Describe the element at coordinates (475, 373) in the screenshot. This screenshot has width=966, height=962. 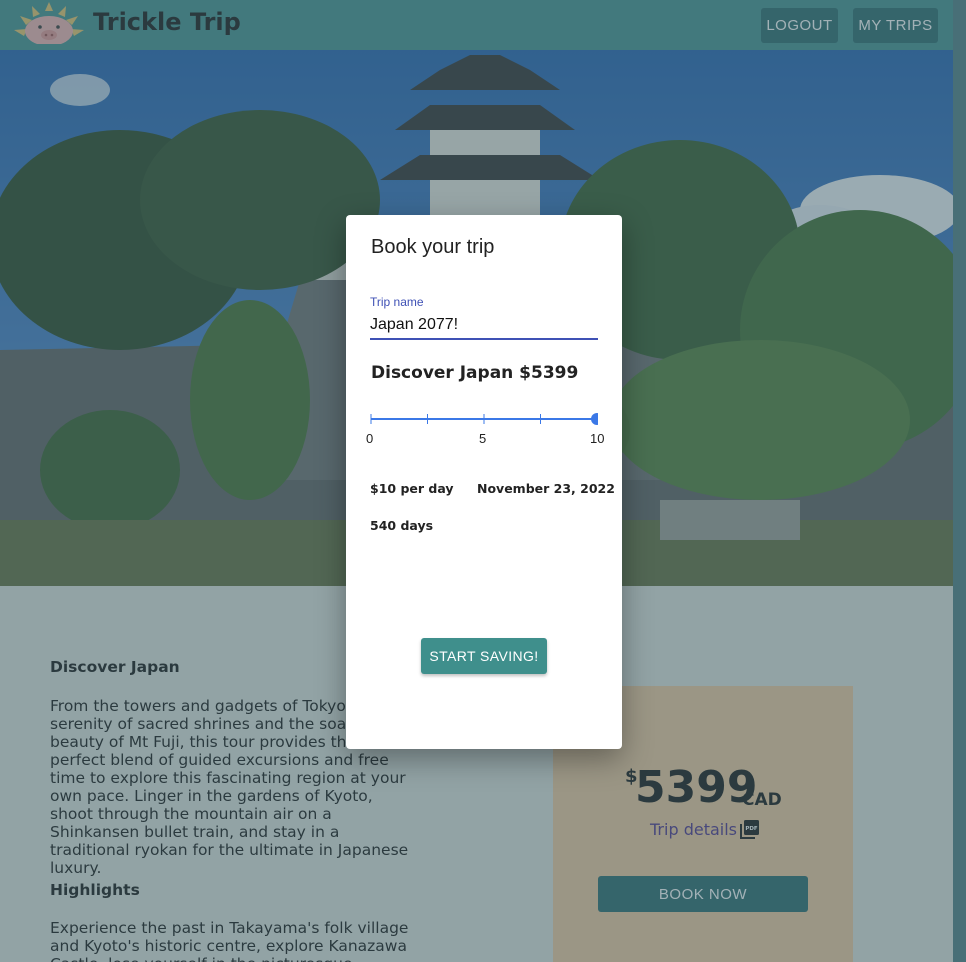
I see `trip-price-heading: Discover Japan $5399` at that location.